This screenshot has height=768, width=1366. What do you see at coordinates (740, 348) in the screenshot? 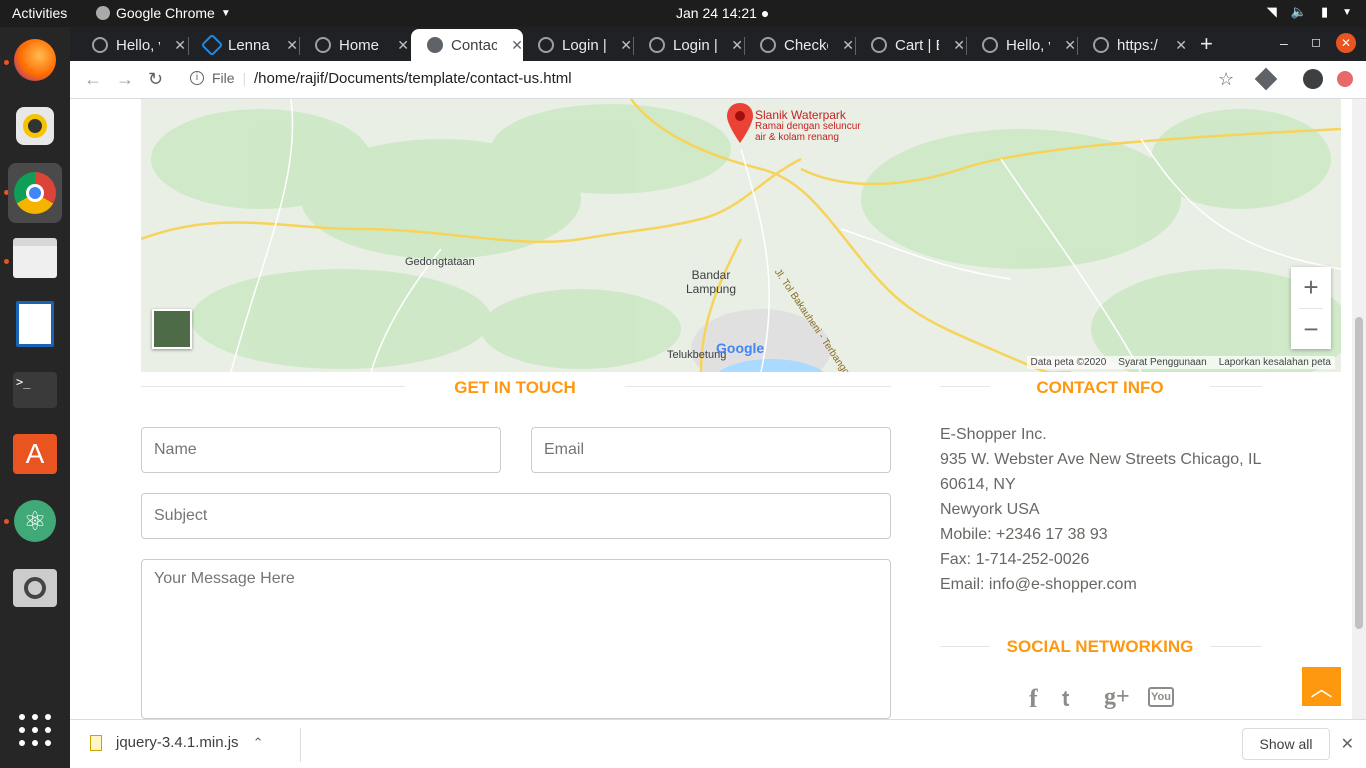
I see `google-logo: Google` at bounding box center [740, 348].